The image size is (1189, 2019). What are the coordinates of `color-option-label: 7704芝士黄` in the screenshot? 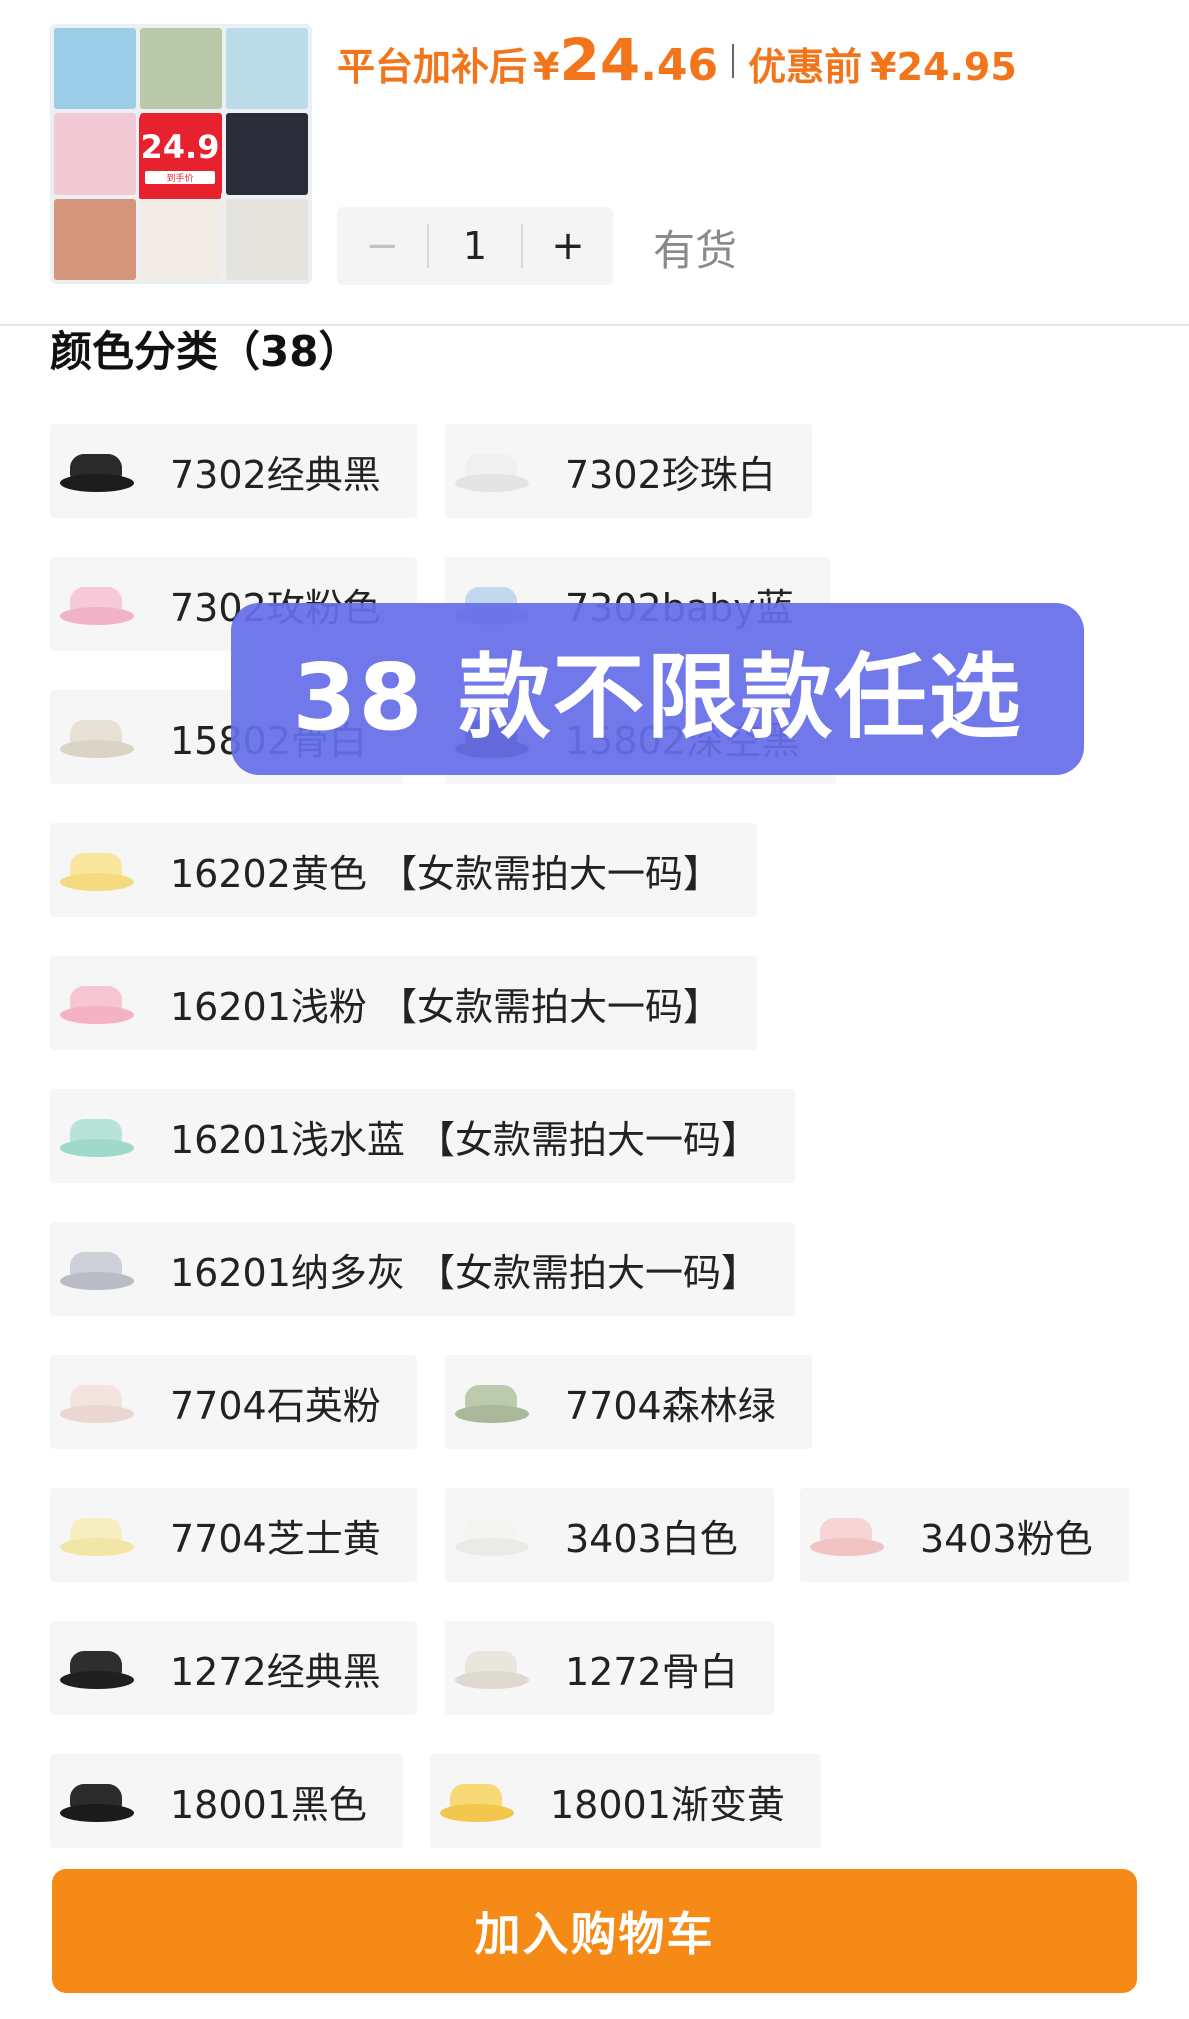 It's located at (275, 1538).